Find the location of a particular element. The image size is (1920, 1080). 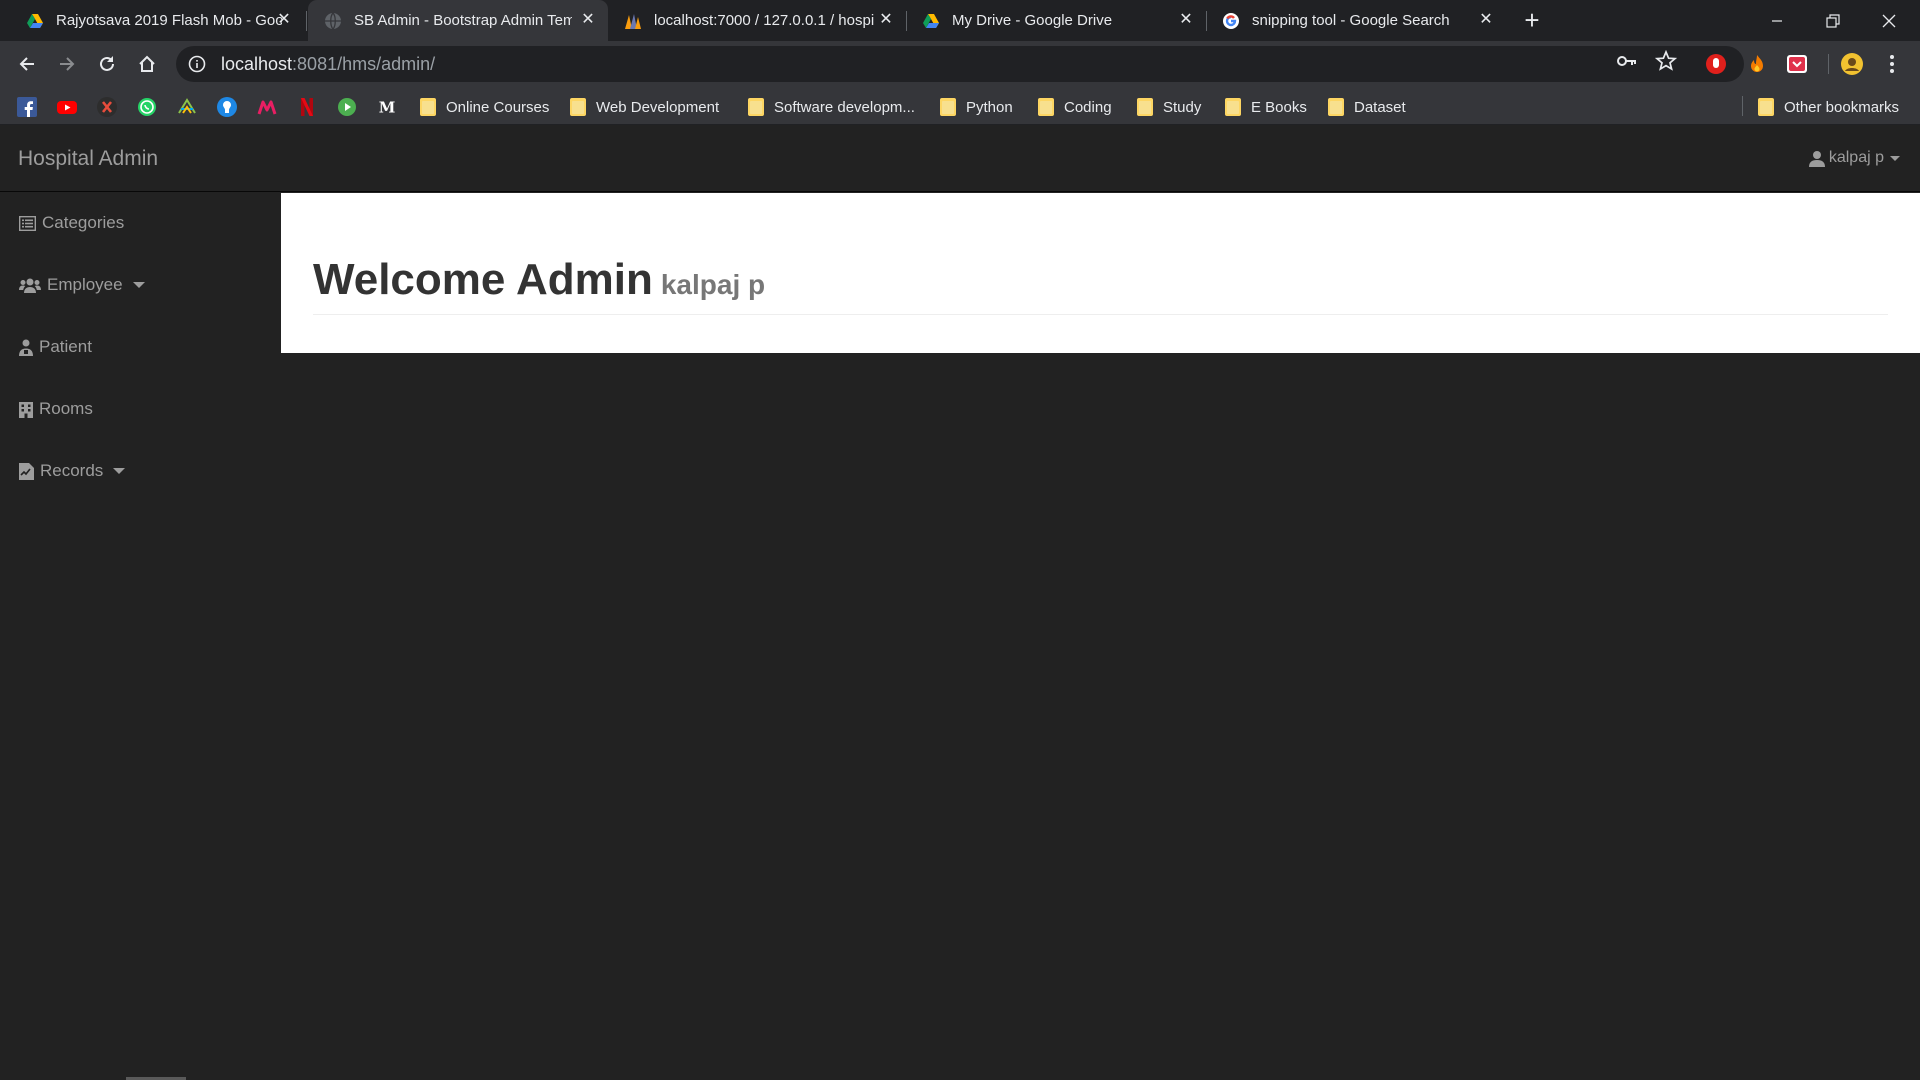

restore-button is located at coordinates (1833, 20).